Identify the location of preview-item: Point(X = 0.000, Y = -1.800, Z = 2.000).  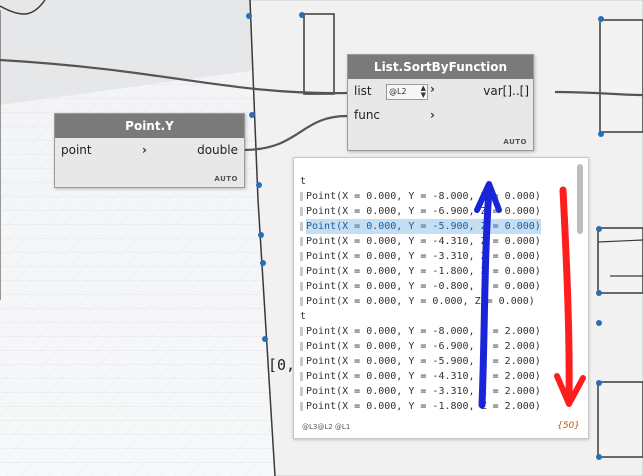
(420, 406).